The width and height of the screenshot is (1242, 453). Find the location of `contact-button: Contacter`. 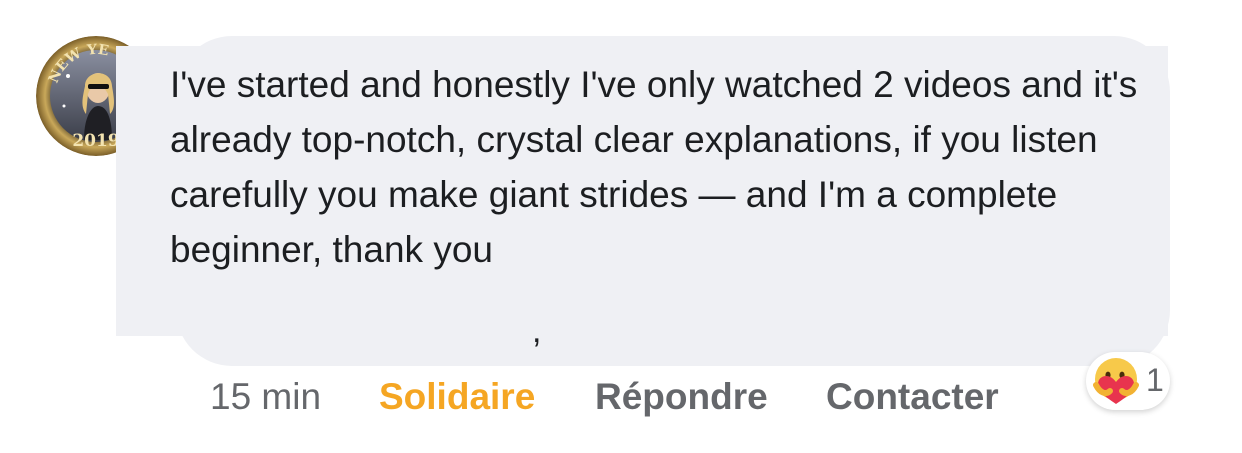

contact-button: Contacter is located at coordinates (912, 397).